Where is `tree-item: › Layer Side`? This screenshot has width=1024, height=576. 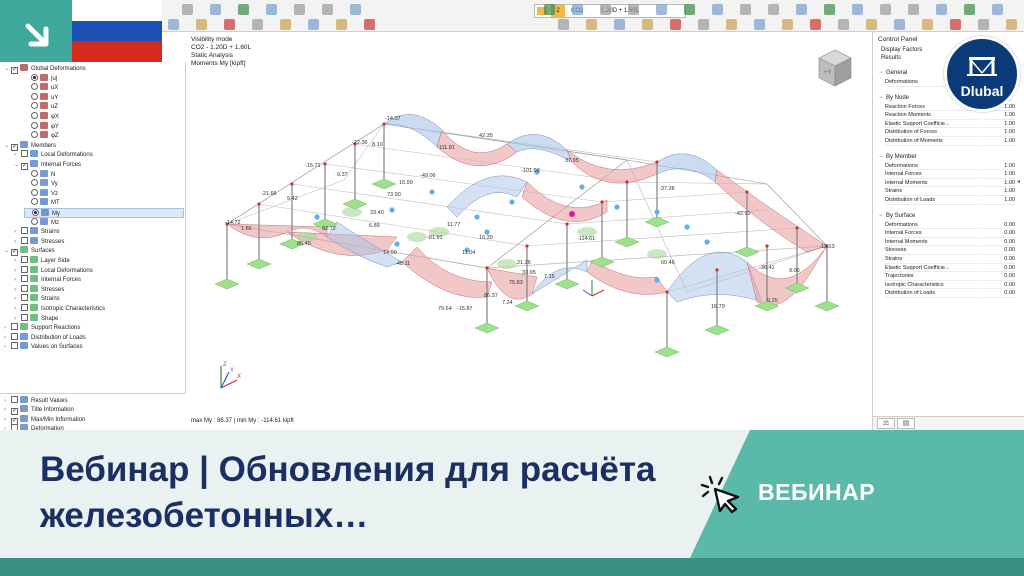 tree-item: › Layer Side is located at coordinates (99, 261).